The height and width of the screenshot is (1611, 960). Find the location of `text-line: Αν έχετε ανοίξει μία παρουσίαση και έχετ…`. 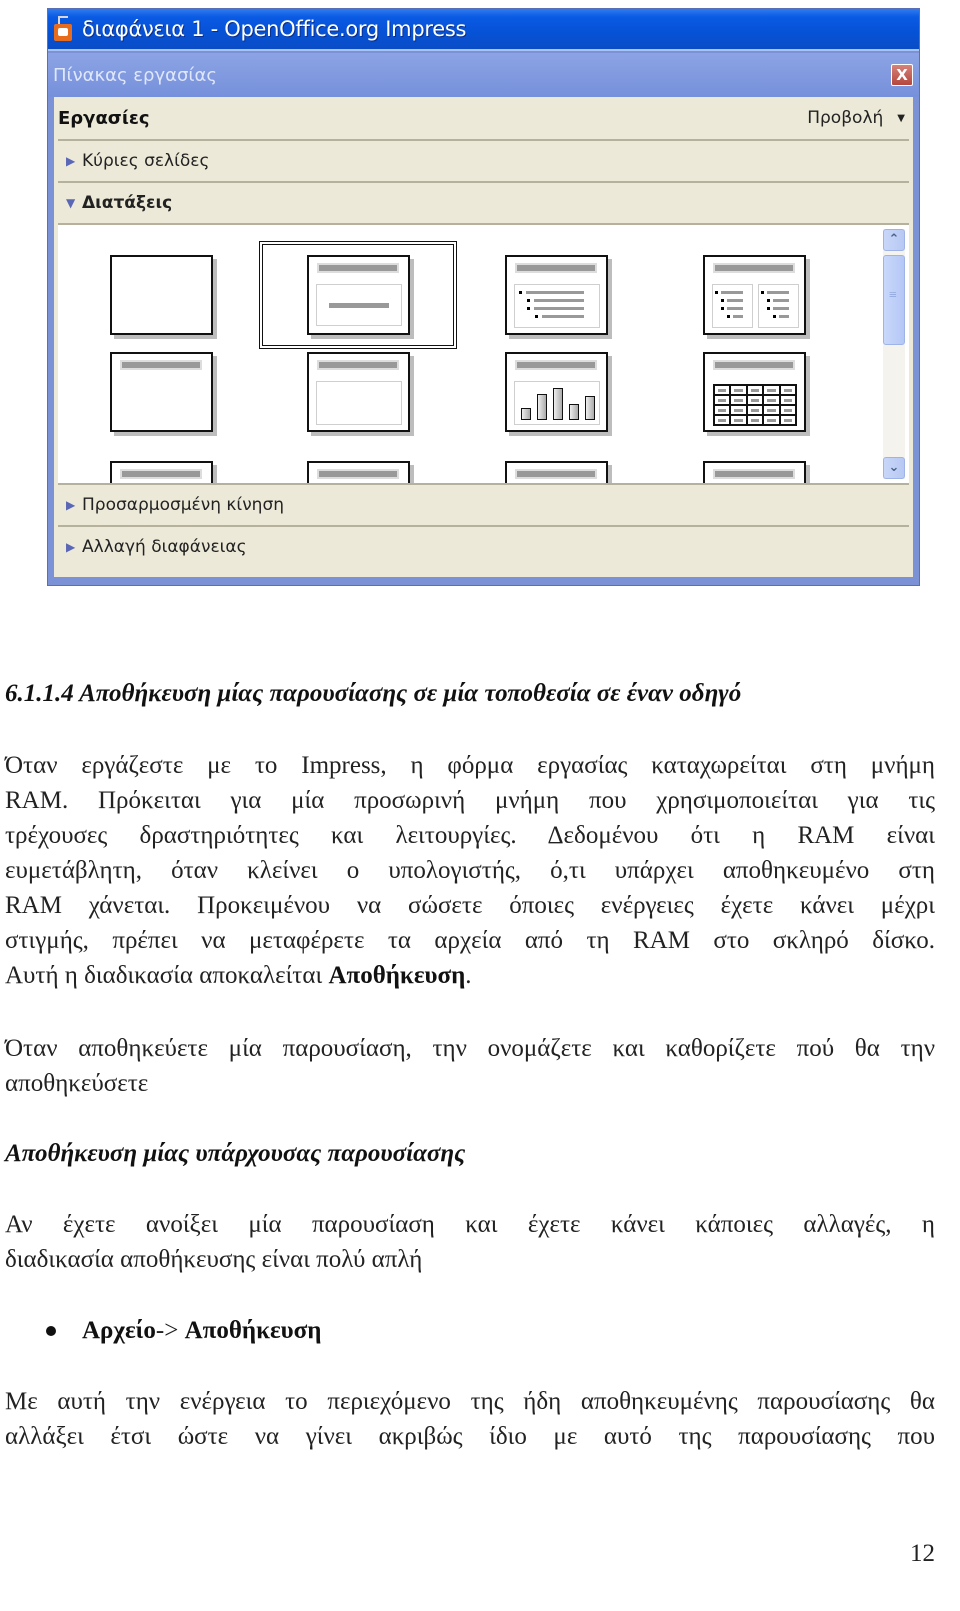

text-line: Αν έχετε ανοίξει μία παρουσίαση και έχετ… is located at coordinates (470, 1224).